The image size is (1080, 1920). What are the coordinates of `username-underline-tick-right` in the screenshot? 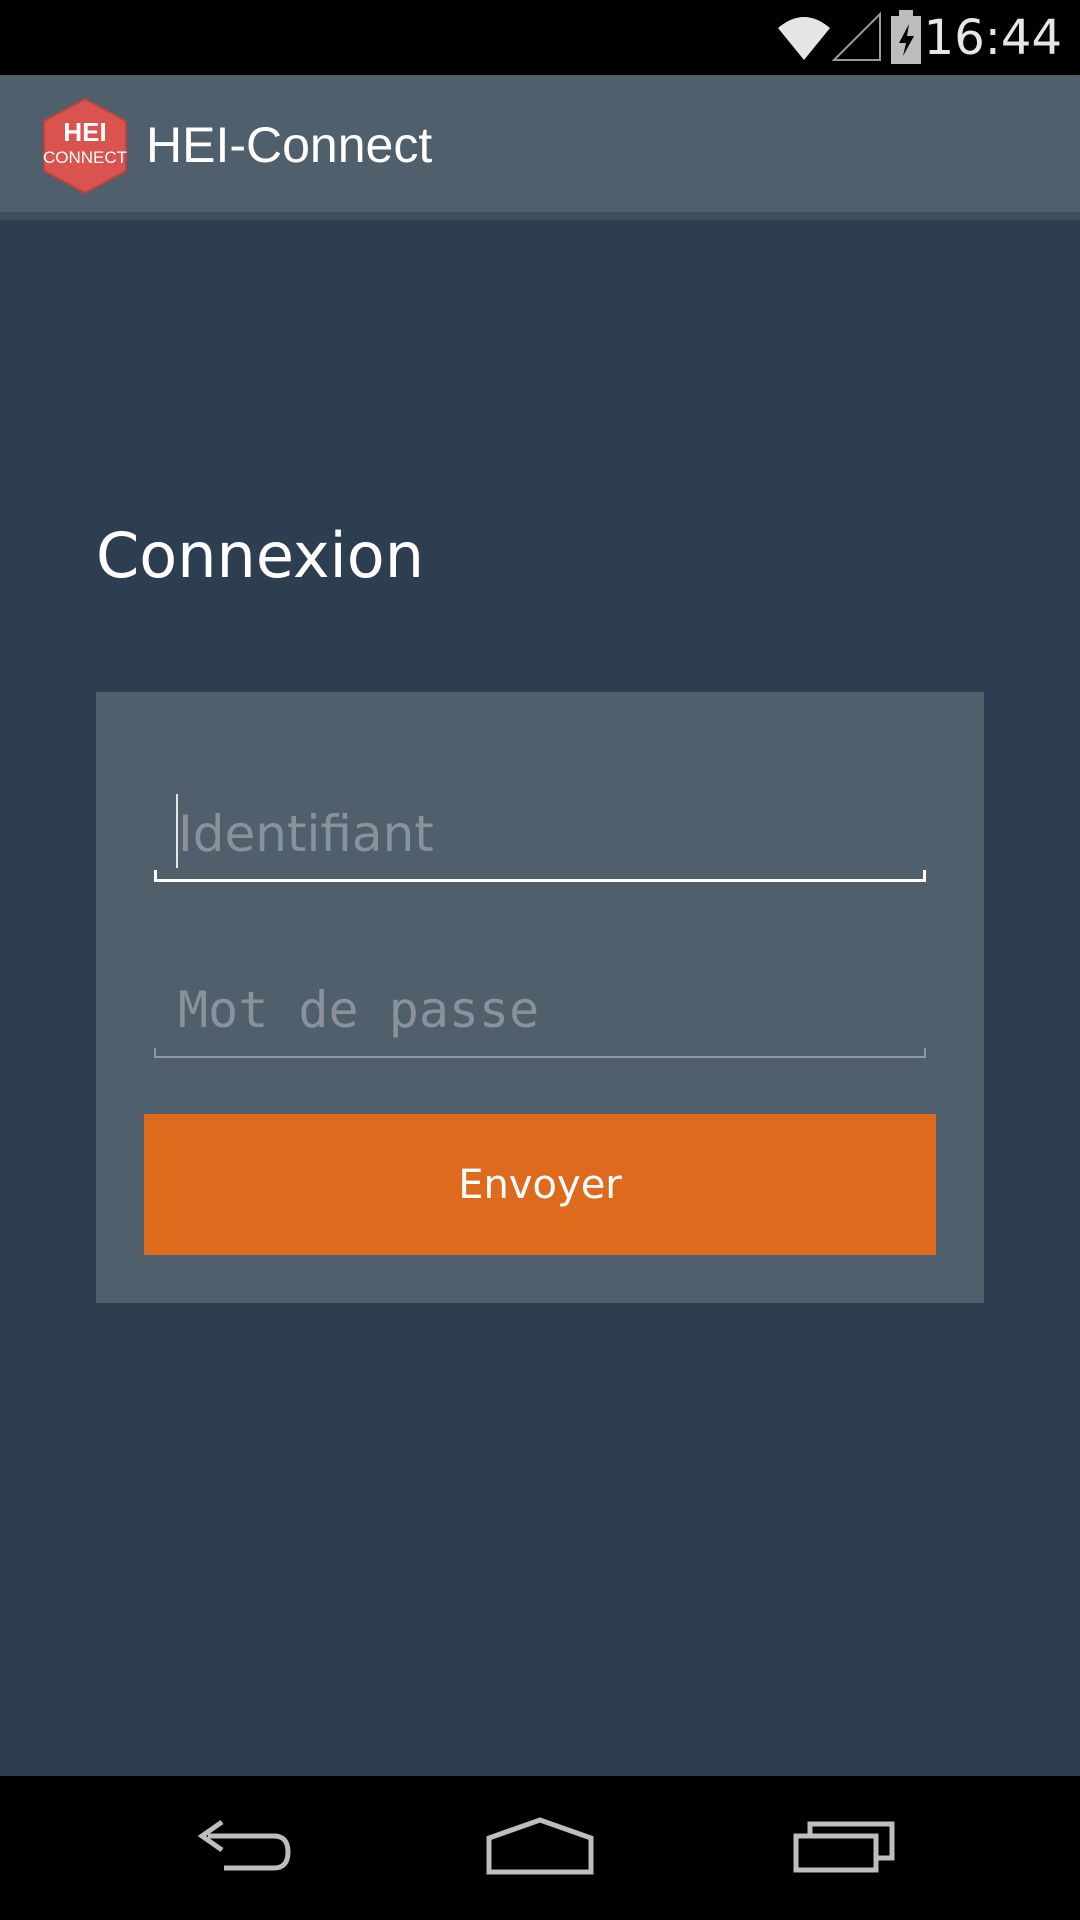 It's located at (924, 876).